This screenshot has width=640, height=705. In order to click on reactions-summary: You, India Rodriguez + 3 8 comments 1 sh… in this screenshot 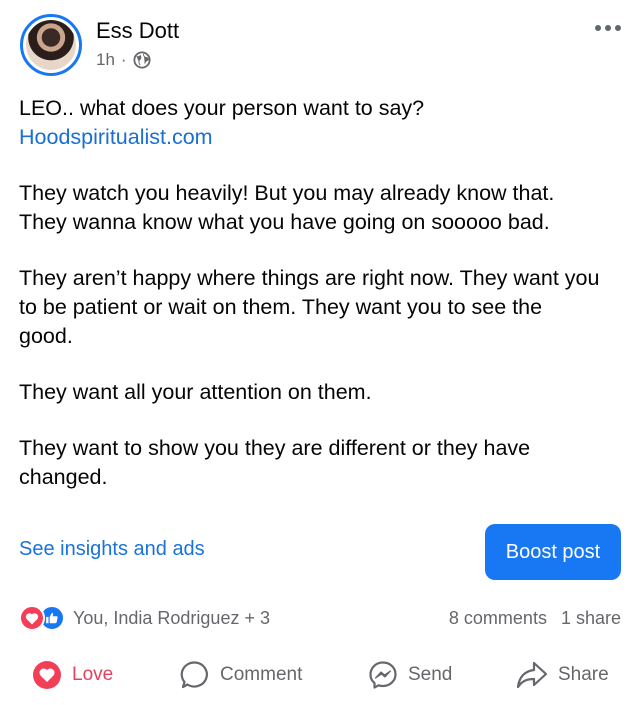, I will do `click(320, 618)`.